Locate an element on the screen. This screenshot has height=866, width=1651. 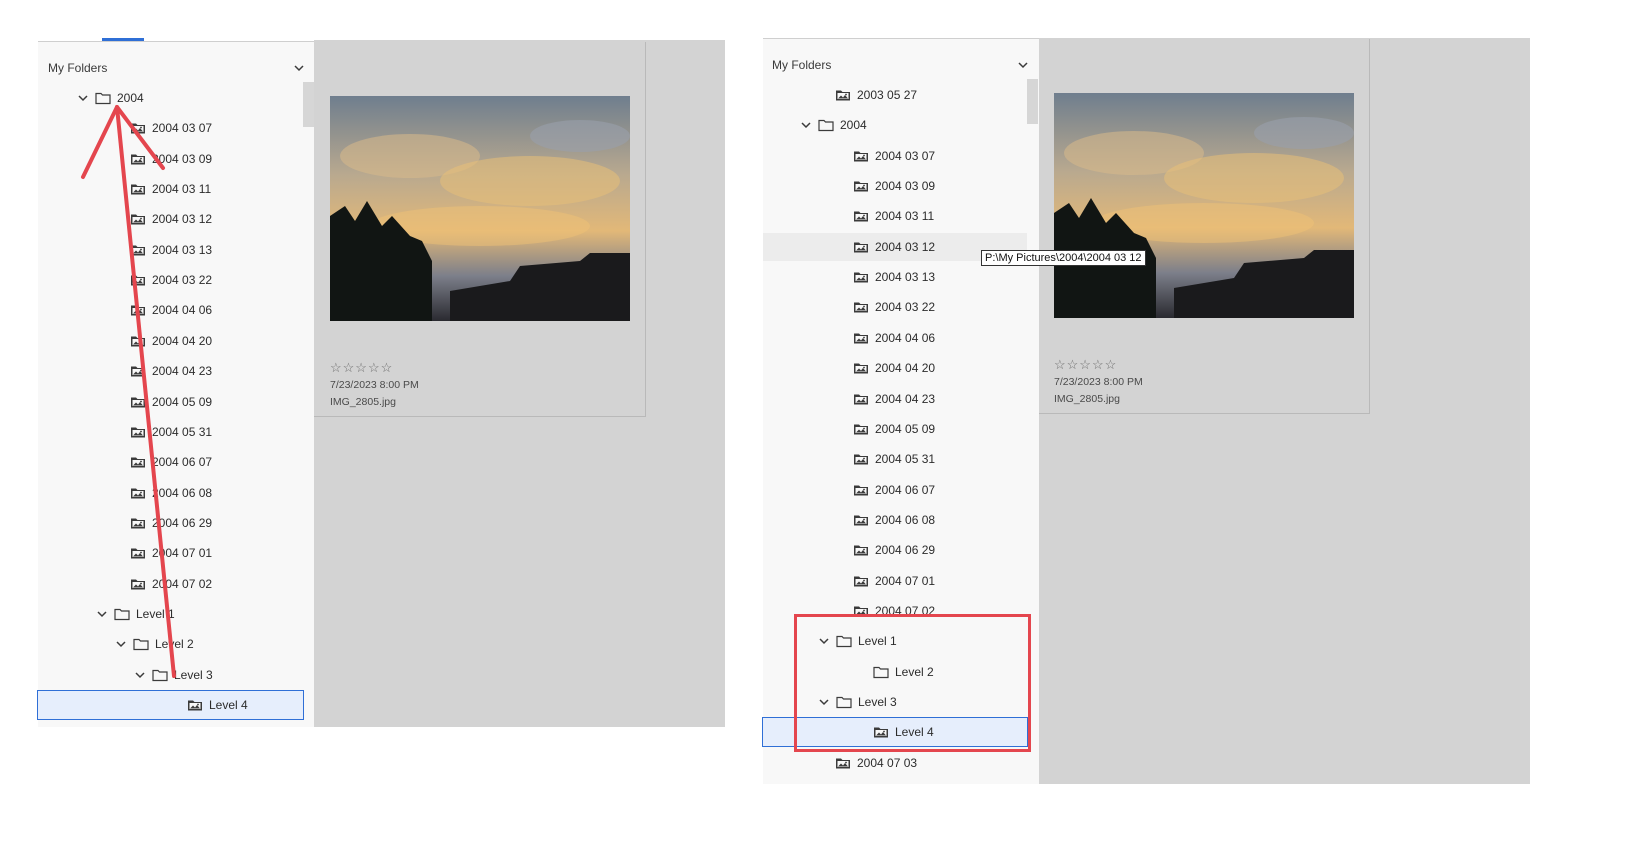
left-photo-card: ☆☆☆☆☆ 7/23/2023 8:00 PM IMG_2805.jpg is located at coordinates (480, 229).